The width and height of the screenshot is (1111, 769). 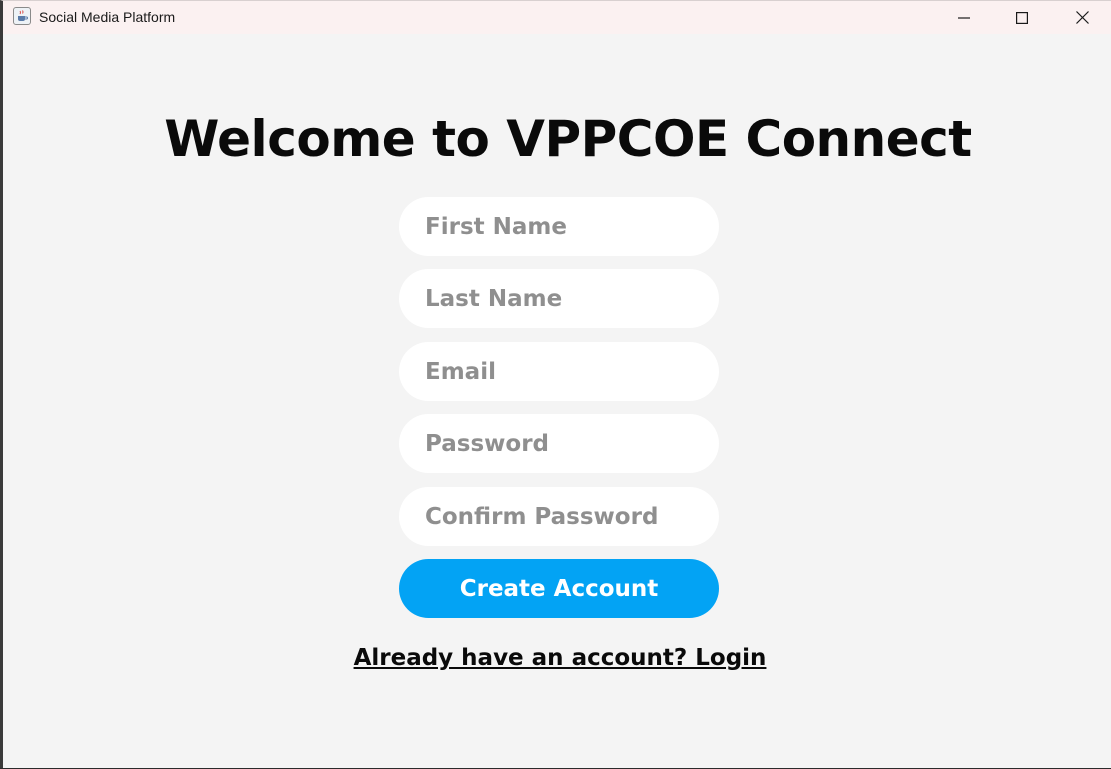 What do you see at coordinates (557, 658) in the screenshot?
I see `login-link: Already have an account? Login` at bounding box center [557, 658].